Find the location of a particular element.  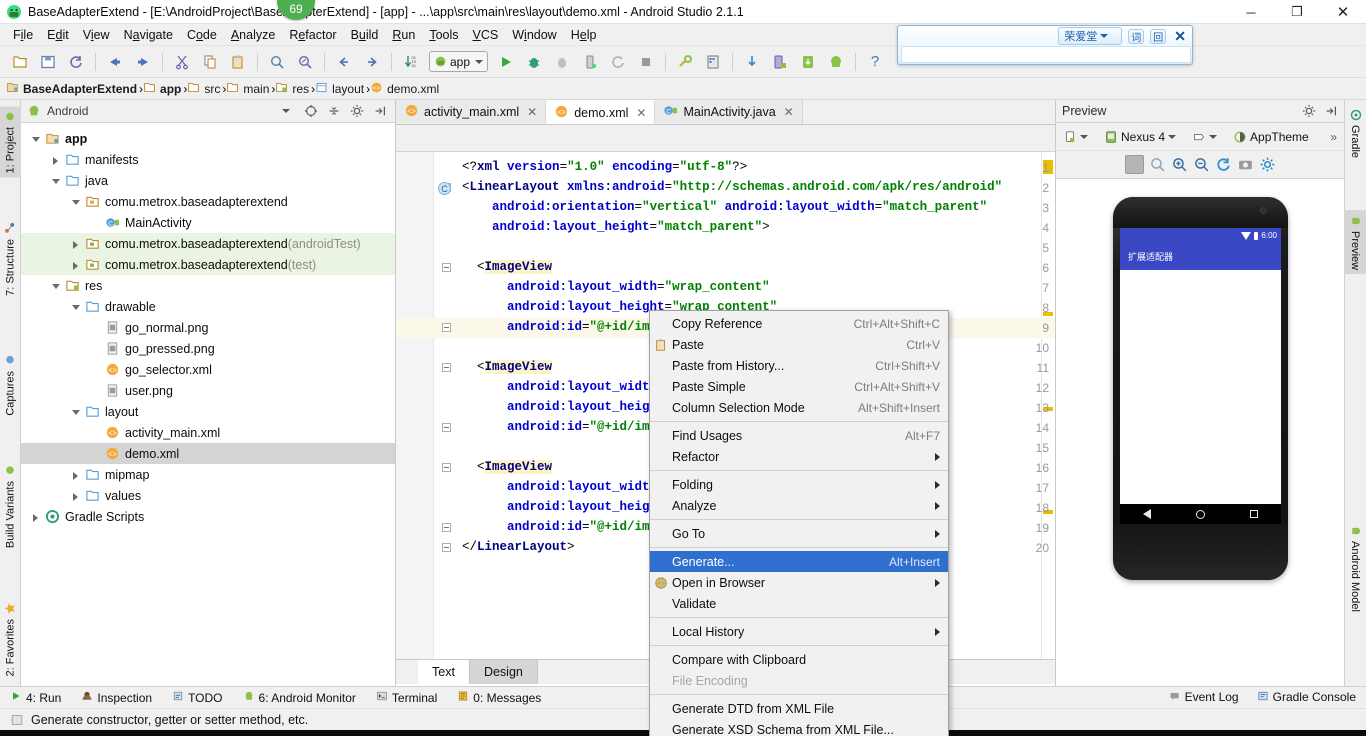

tool-tab-2--favorites: 2: Favorites is located at coordinates (10, 639).